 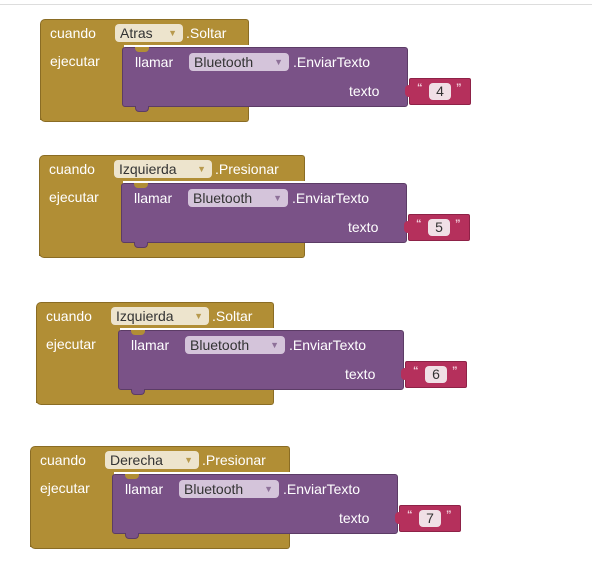 I want to click on text-string-block: “ 6 ”, so click(x=434, y=374).